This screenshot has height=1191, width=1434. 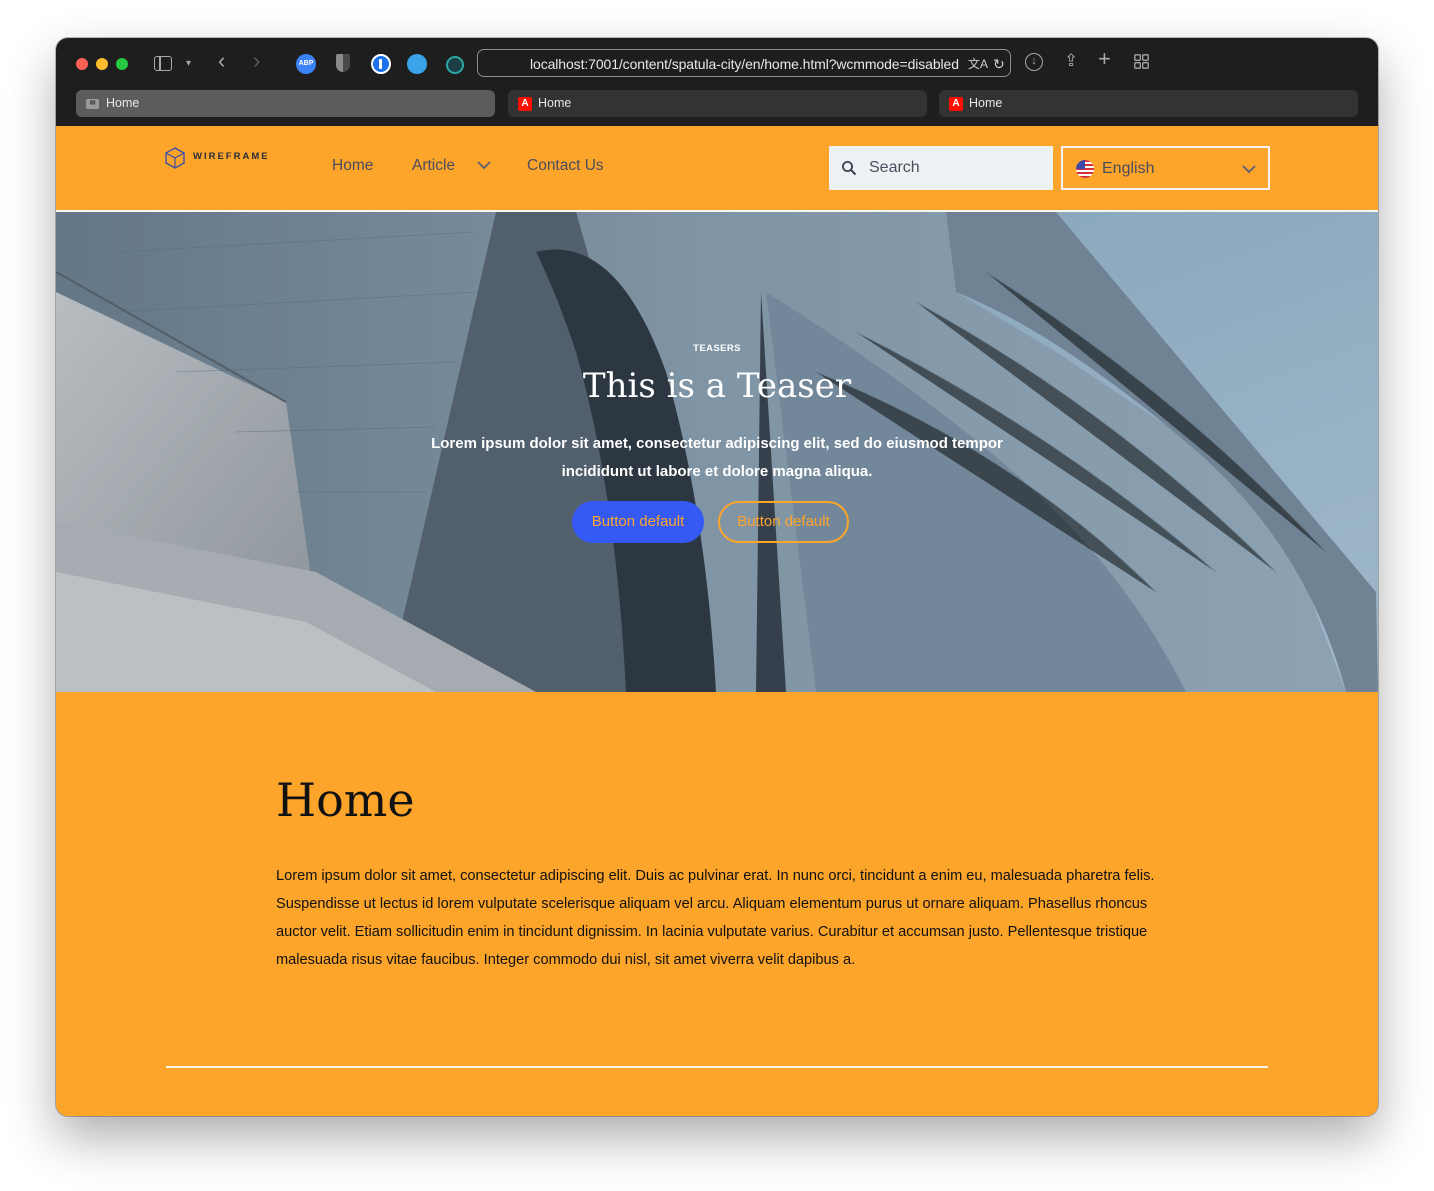 I want to click on language-label: English, so click(x=1128, y=168).